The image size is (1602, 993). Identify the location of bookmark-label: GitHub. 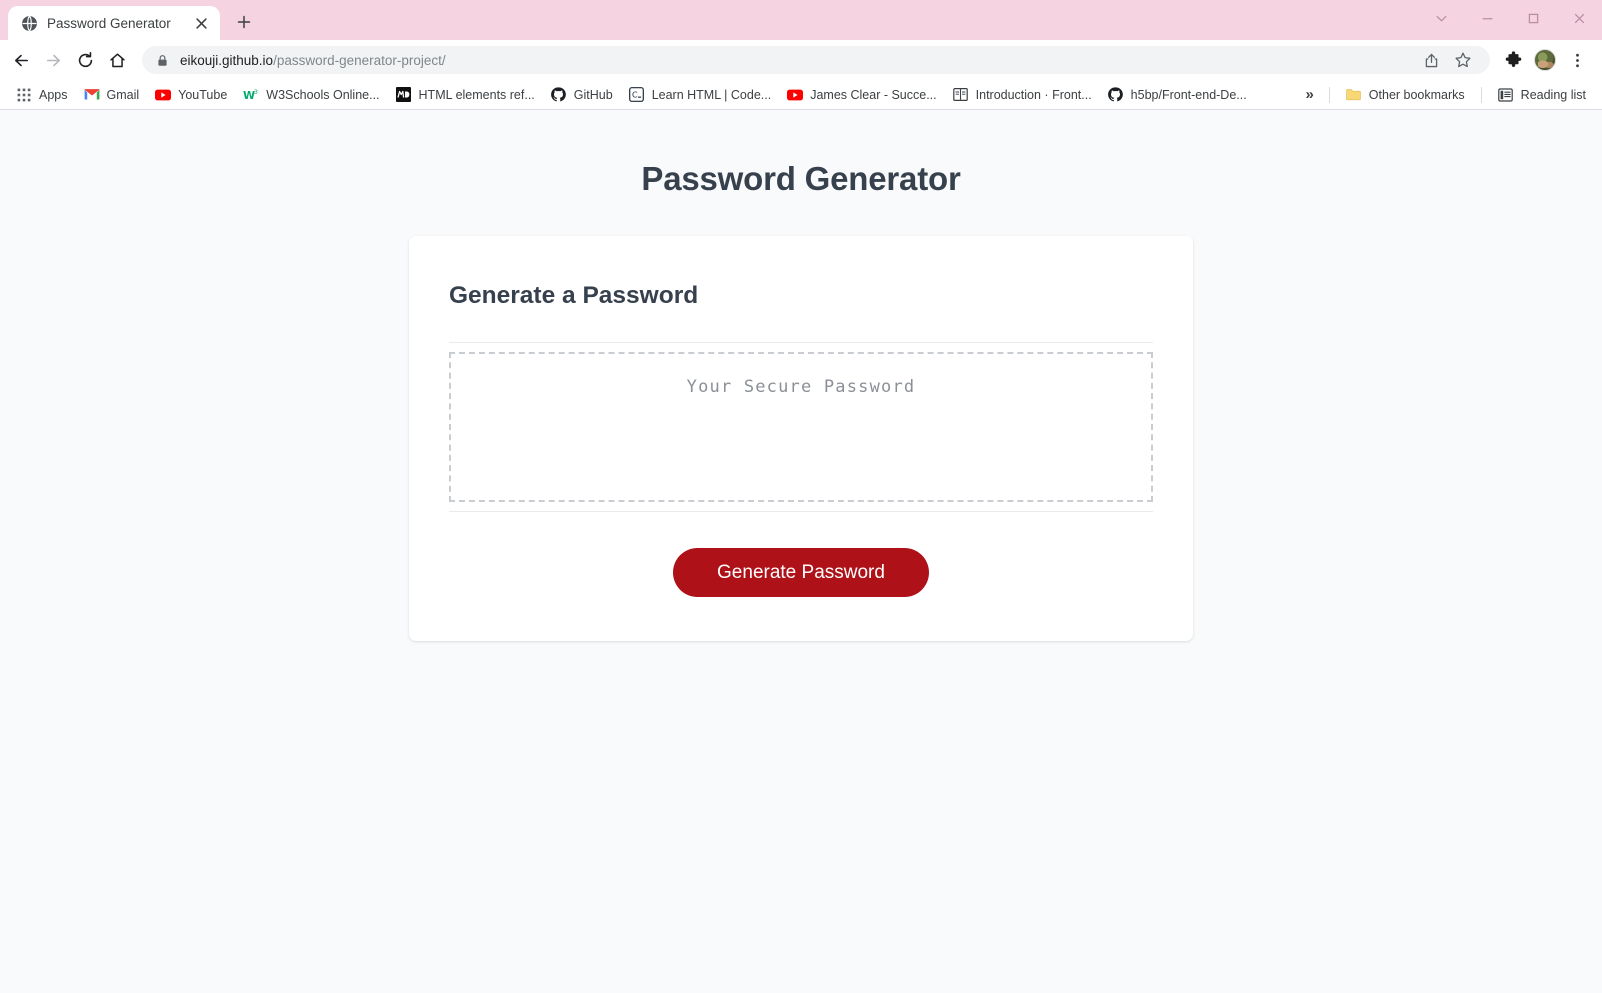
(593, 94).